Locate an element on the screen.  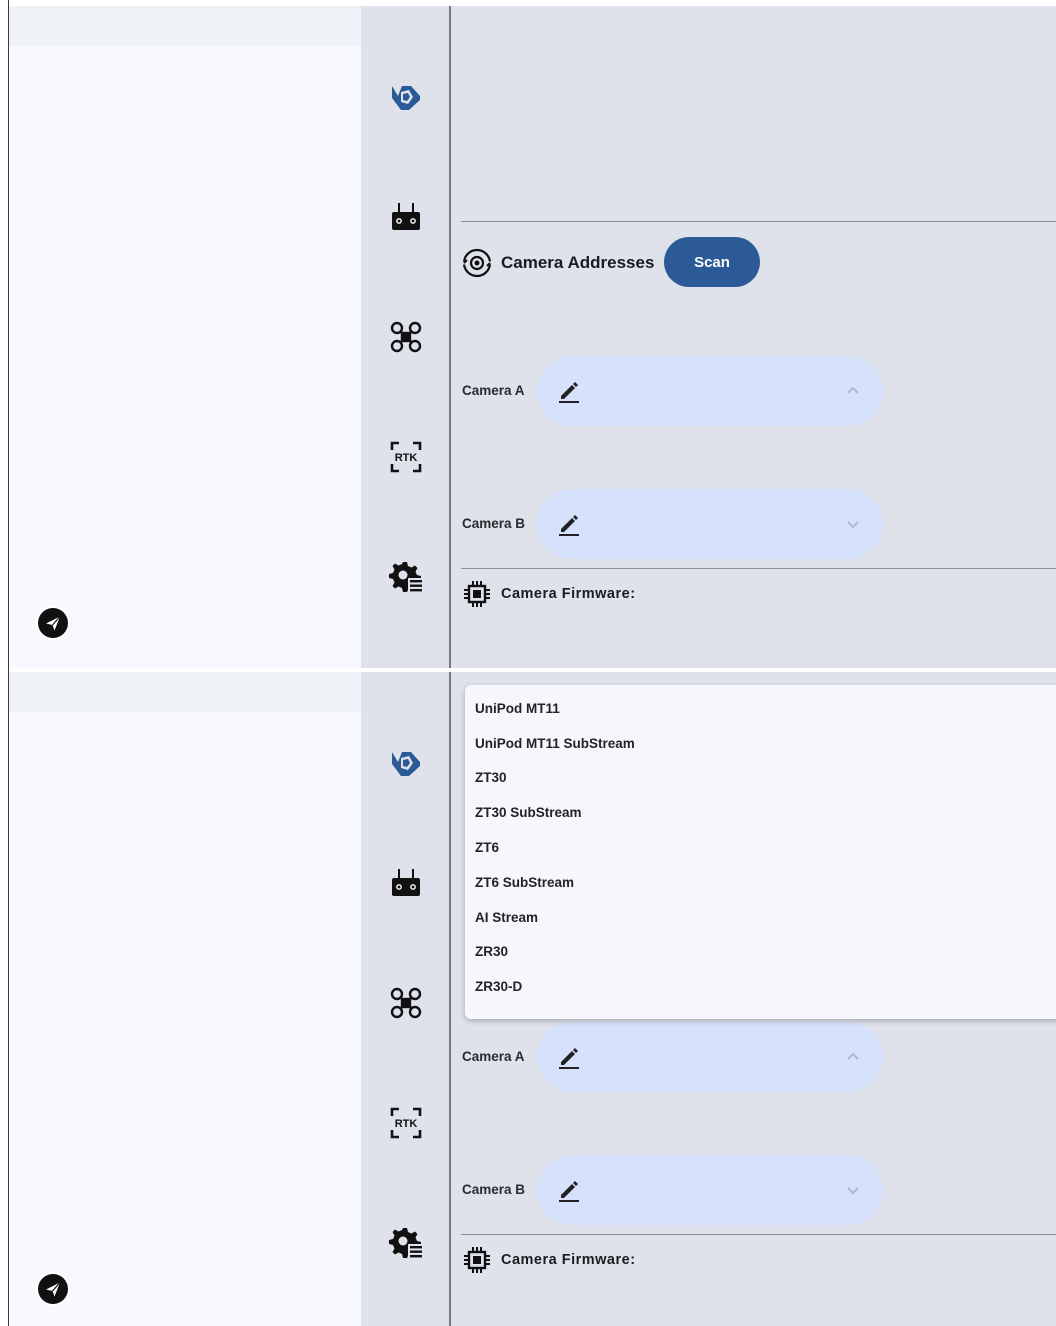
dropdown-option: ZT30 is located at coordinates (760, 778).